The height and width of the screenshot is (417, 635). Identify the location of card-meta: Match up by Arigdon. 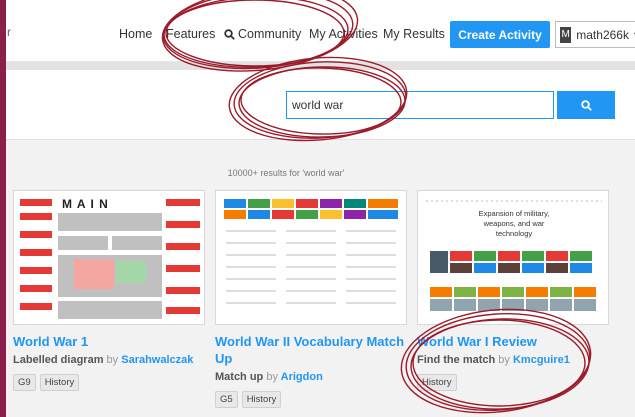
(310, 377).